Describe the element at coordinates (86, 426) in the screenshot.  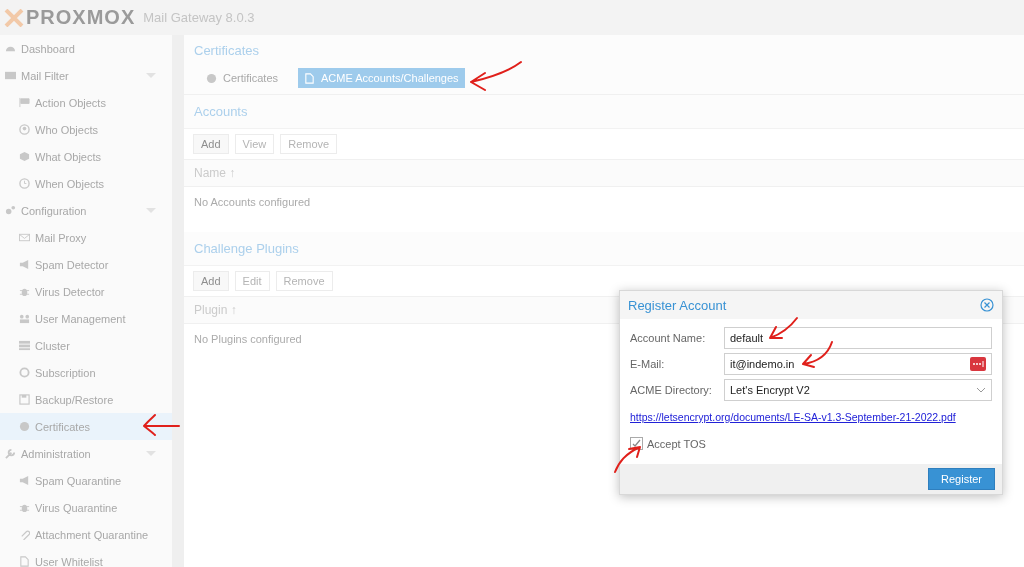
I see `nav-item: Certificates` at that location.